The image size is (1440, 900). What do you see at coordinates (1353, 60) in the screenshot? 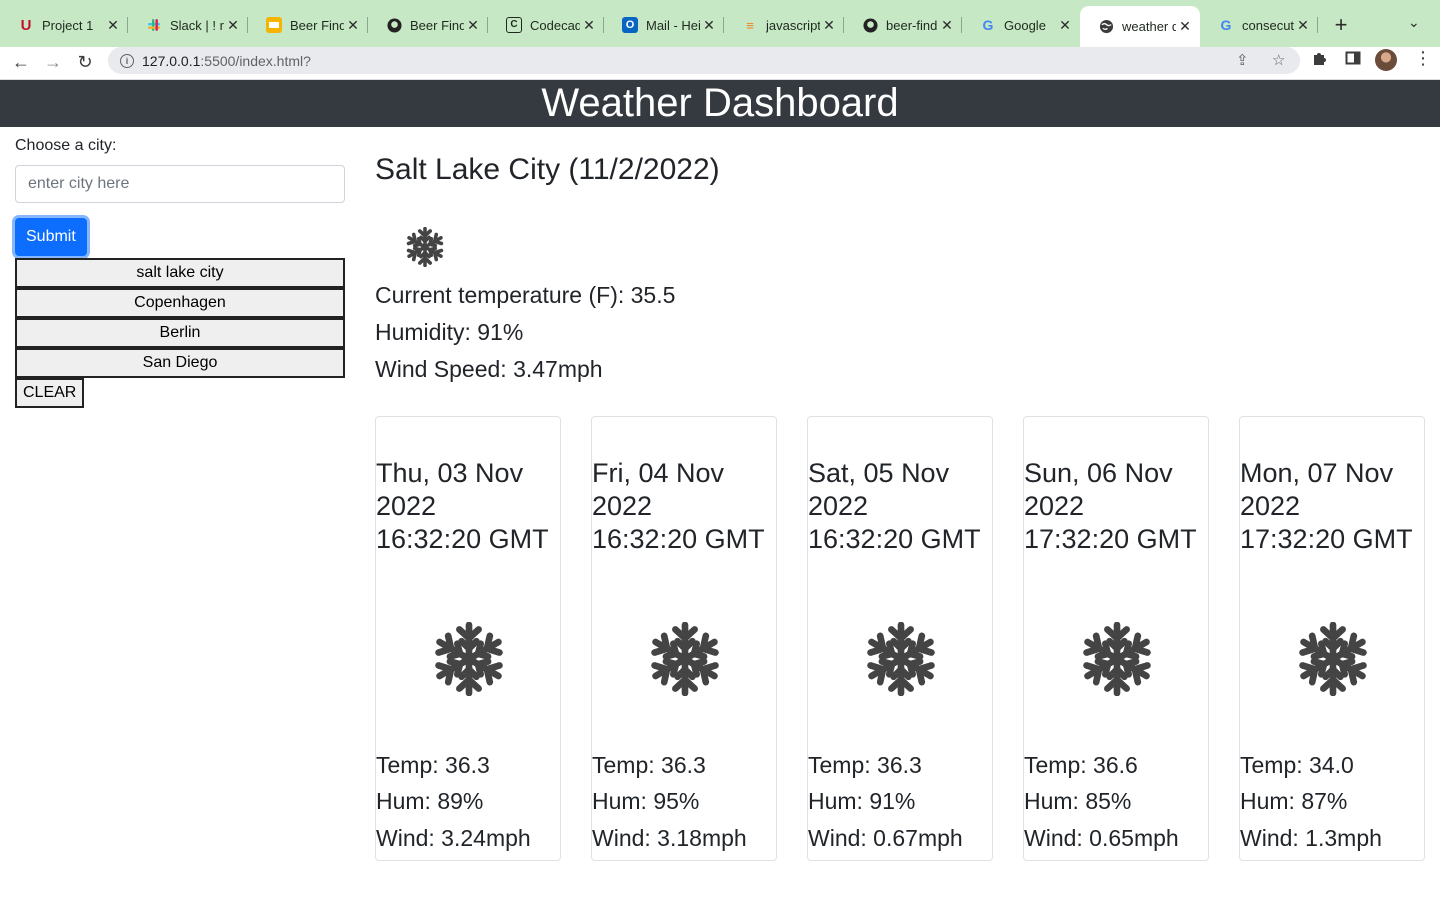
I see `side-panel-icon` at bounding box center [1353, 60].